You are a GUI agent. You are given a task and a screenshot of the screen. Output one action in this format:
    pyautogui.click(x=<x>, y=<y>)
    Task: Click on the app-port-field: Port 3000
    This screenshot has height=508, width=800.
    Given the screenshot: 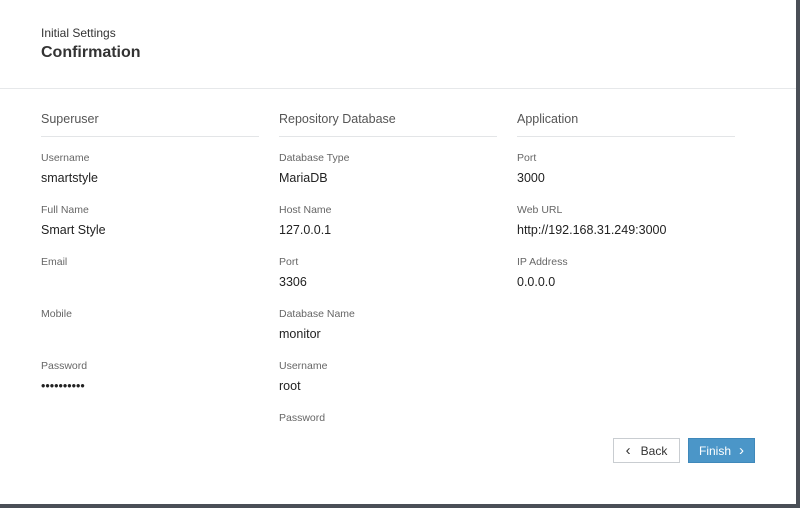 What is the action you would take?
    pyautogui.click(x=626, y=168)
    